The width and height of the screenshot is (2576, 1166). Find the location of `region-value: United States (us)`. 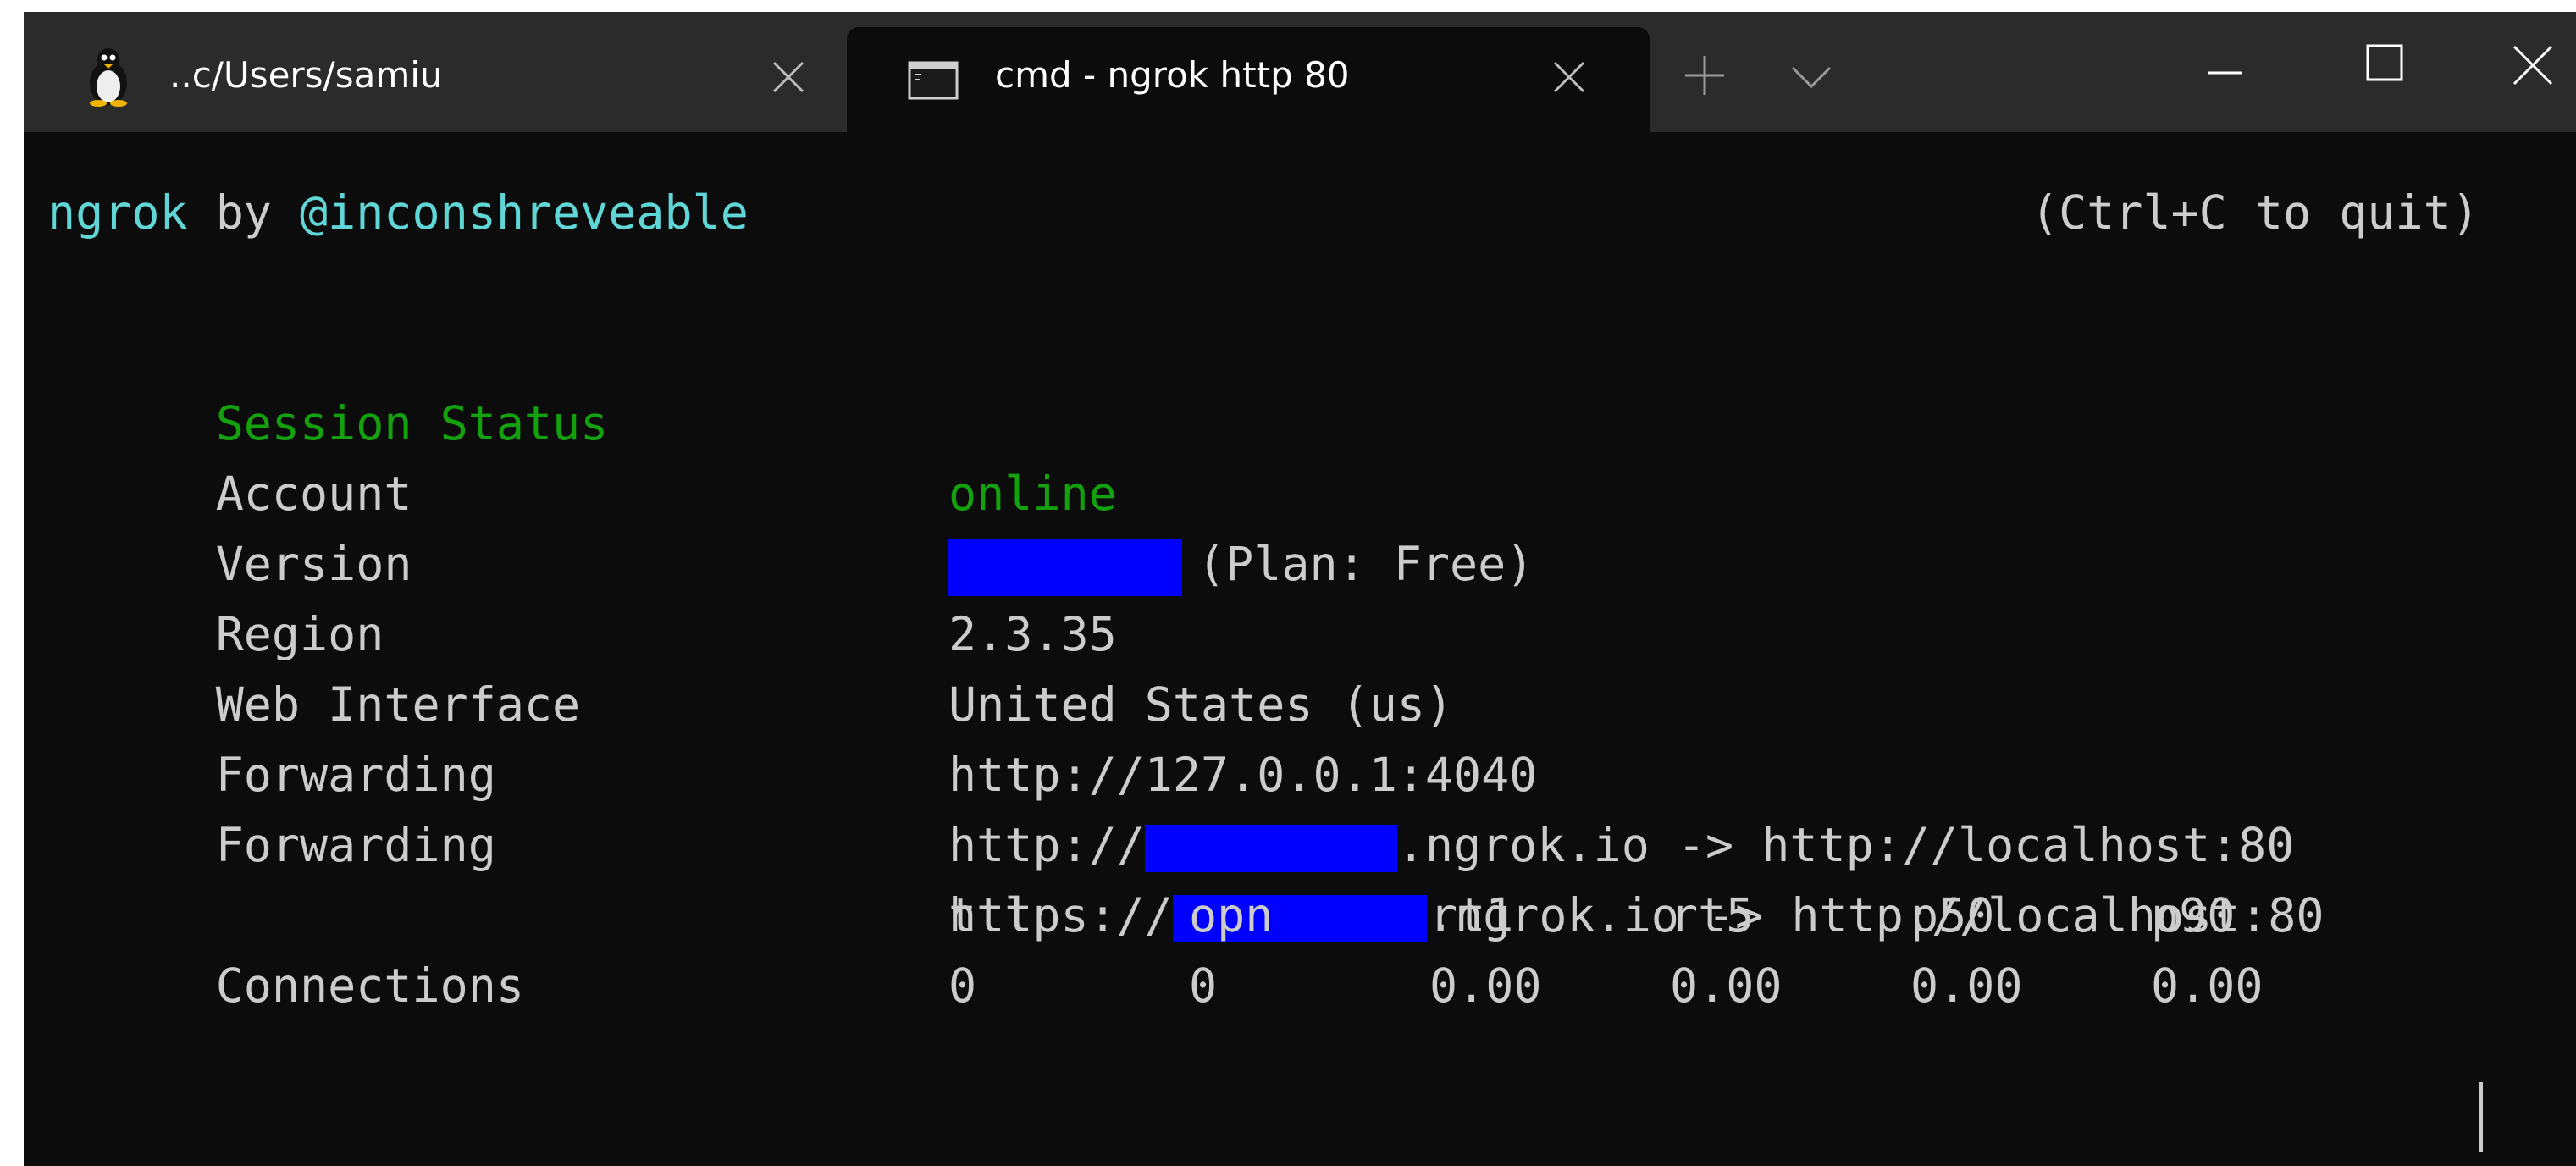

region-value: United States (us) is located at coordinates (1201, 704).